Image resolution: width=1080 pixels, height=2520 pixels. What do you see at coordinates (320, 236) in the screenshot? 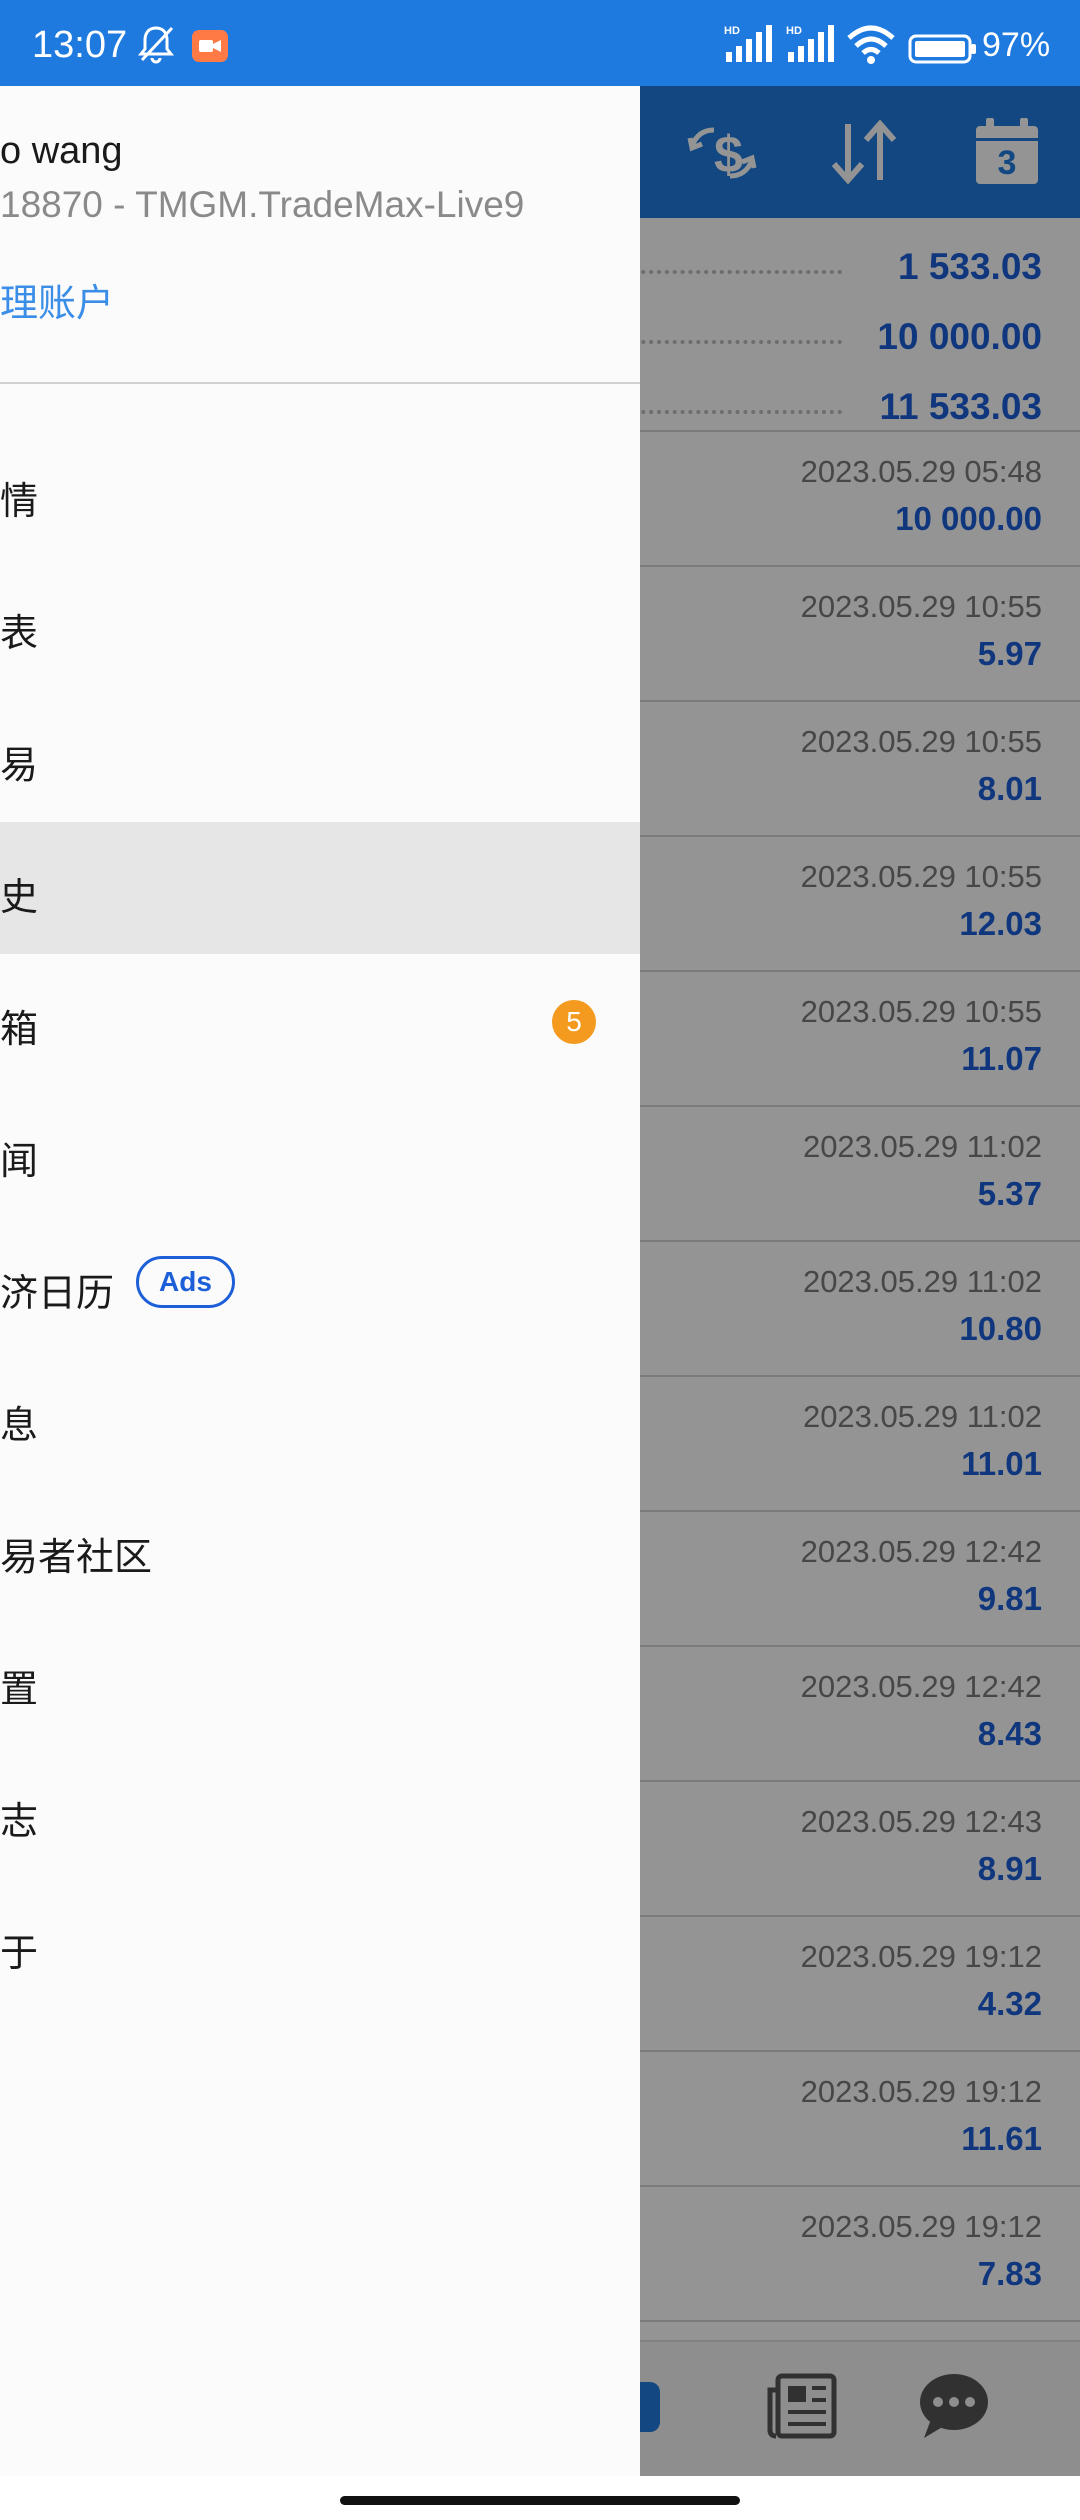
I see `drawer-header: o wang 18870 - TMGM.TradeMax-Live9 理账户` at bounding box center [320, 236].